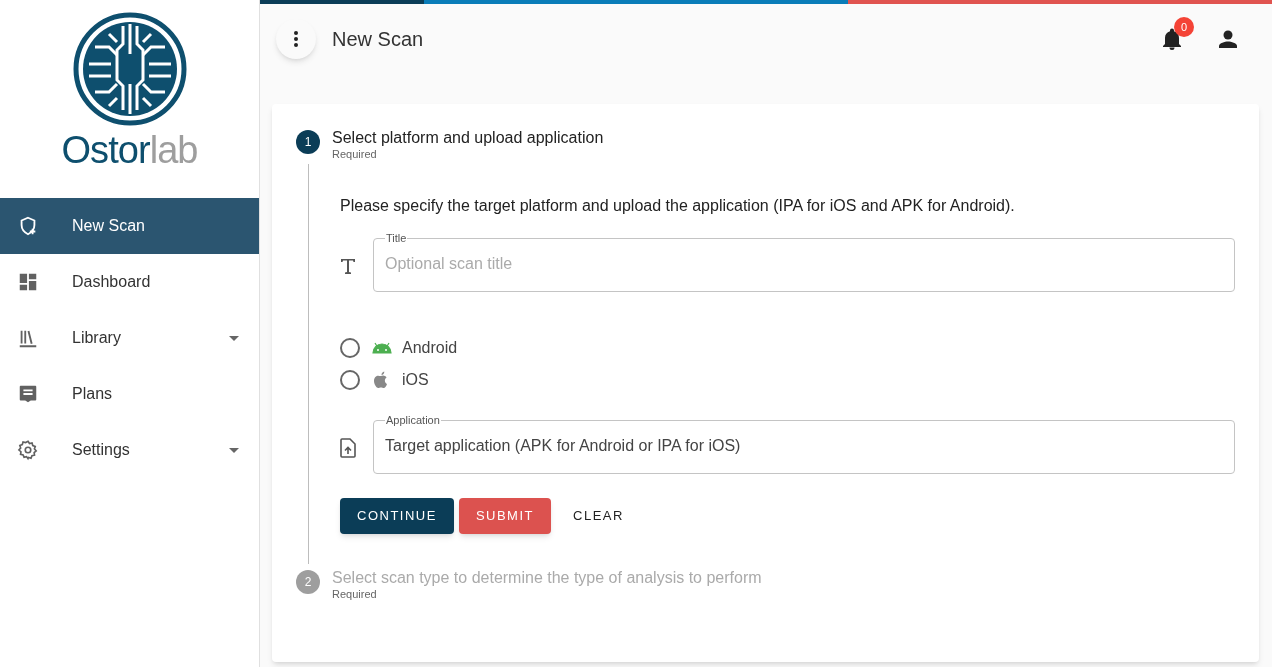 This screenshot has width=1272, height=667. I want to click on clear-button: CLEAR, so click(598, 516).